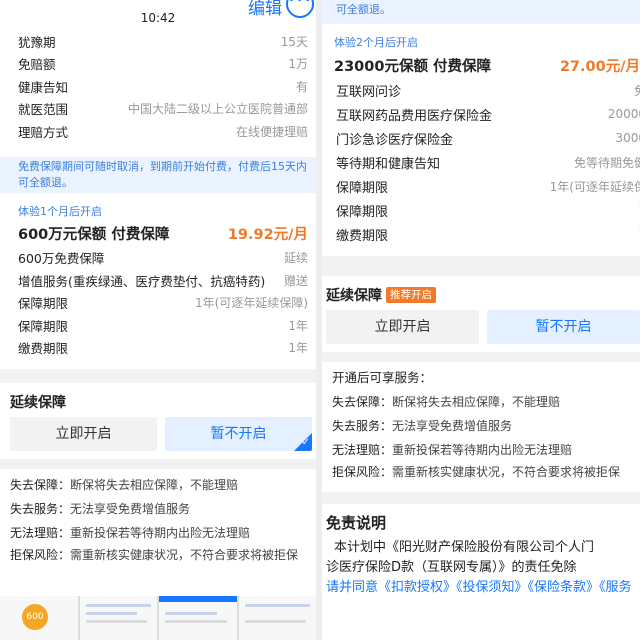 The height and width of the screenshot is (640, 640). I want to click on info-value: 有, so click(301, 86).